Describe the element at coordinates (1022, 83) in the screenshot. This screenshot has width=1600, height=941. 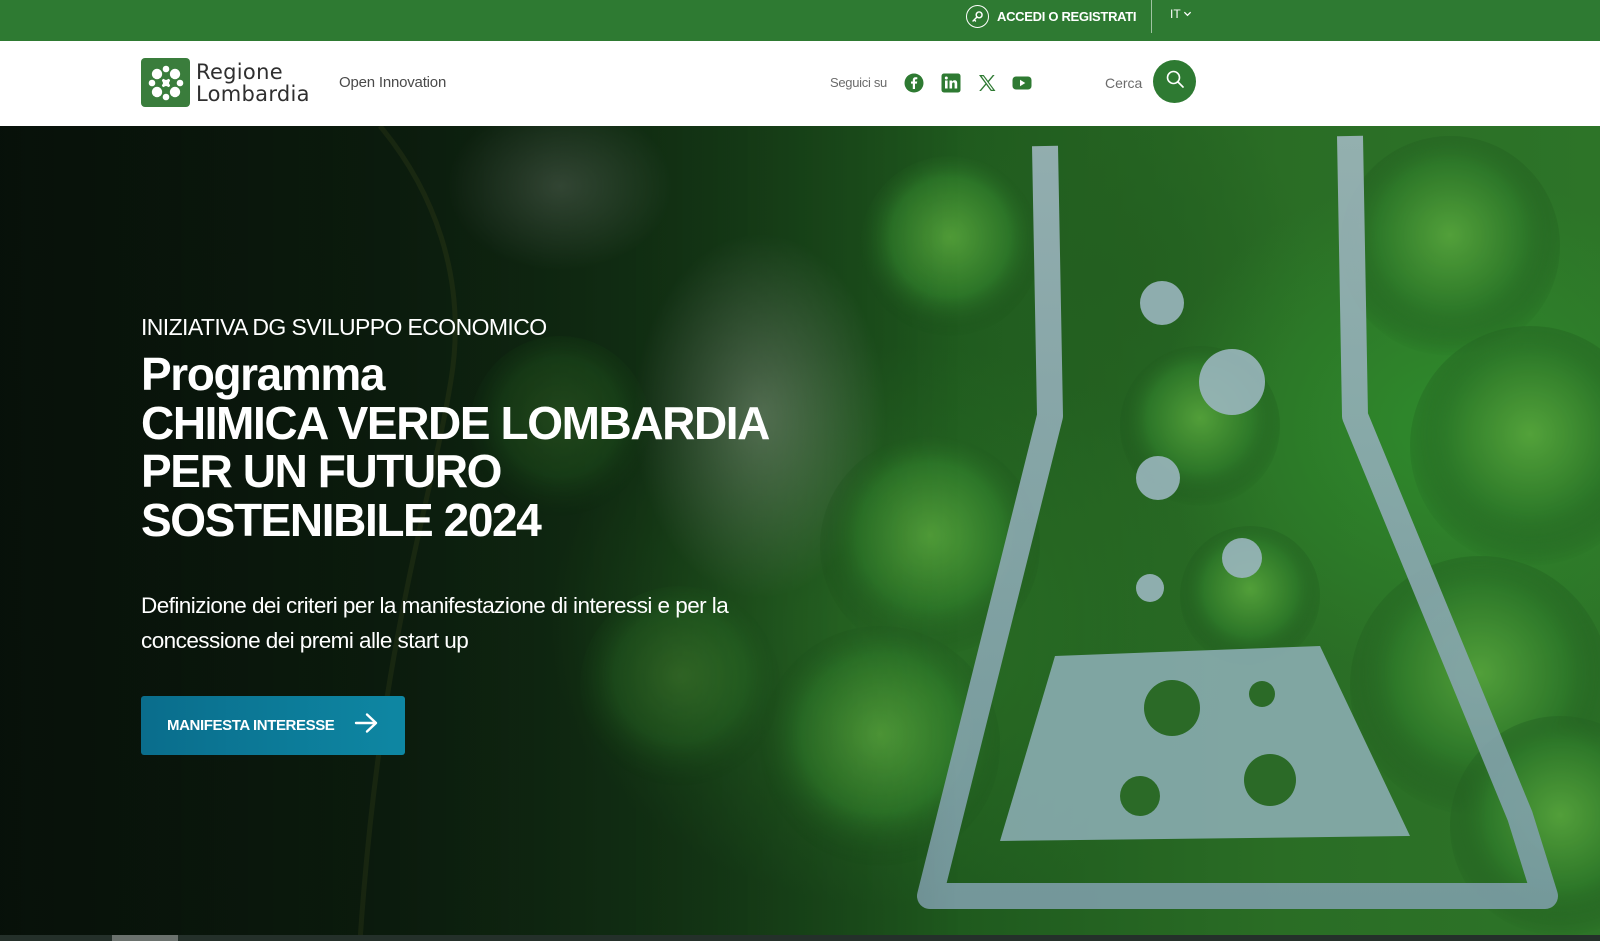
I see `youtube-icon` at that location.